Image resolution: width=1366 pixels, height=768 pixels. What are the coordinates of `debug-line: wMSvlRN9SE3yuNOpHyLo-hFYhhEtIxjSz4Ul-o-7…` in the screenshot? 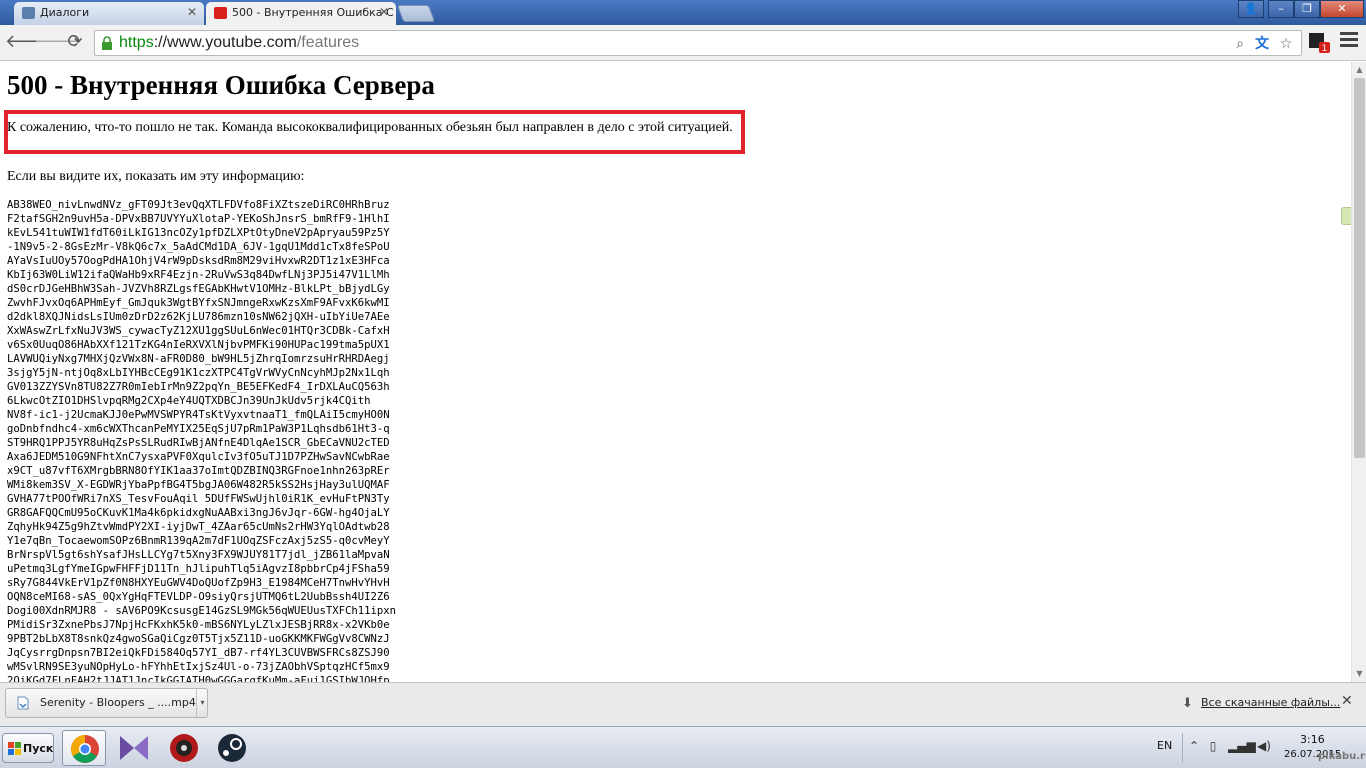 It's located at (198, 667).